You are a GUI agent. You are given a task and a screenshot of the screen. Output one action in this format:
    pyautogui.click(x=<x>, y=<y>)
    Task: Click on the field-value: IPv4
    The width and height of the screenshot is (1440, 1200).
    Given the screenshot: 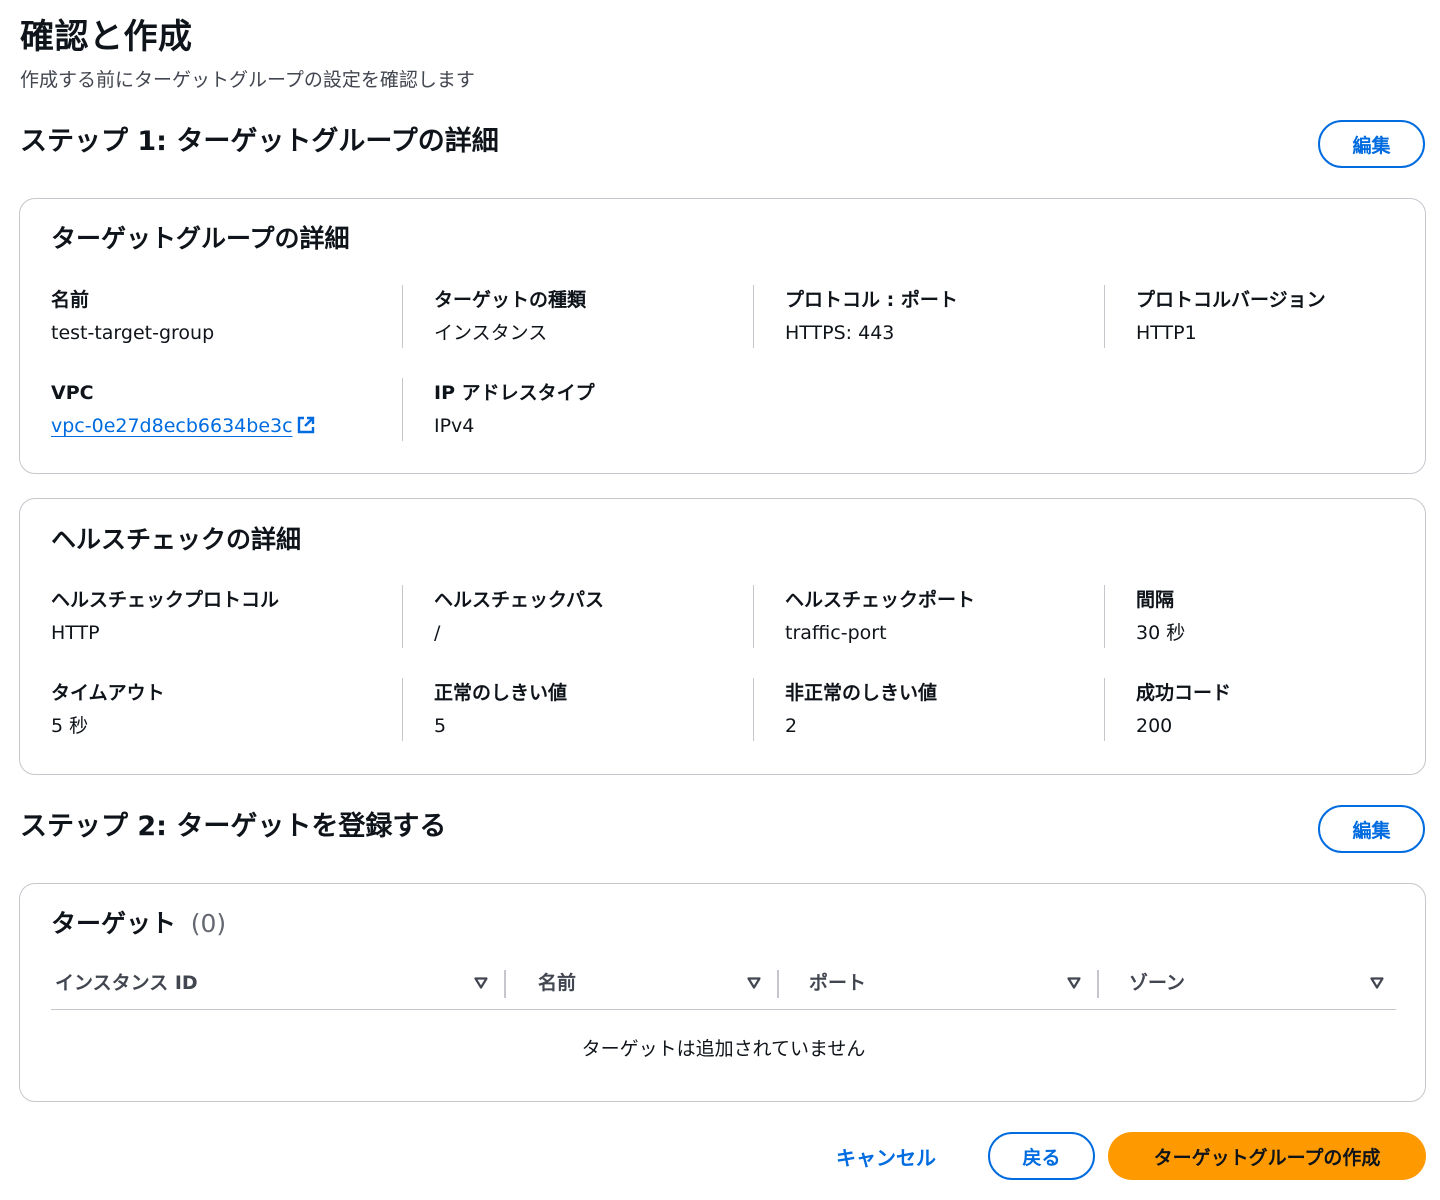 What is the action you would take?
    pyautogui.click(x=454, y=426)
    